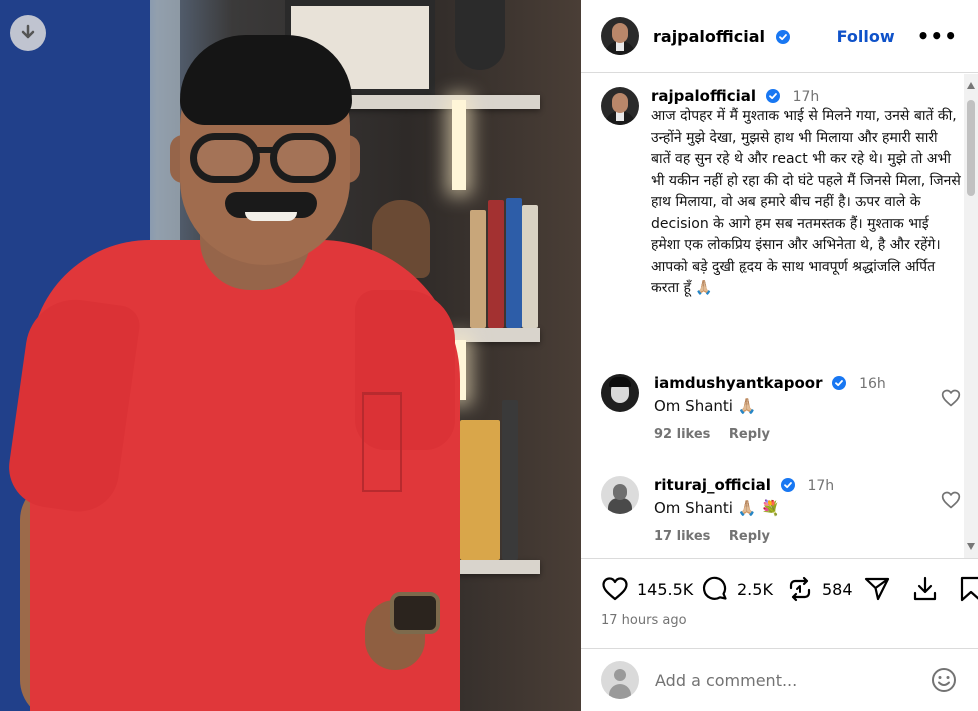  I want to click on save-button, so click(967, 589).